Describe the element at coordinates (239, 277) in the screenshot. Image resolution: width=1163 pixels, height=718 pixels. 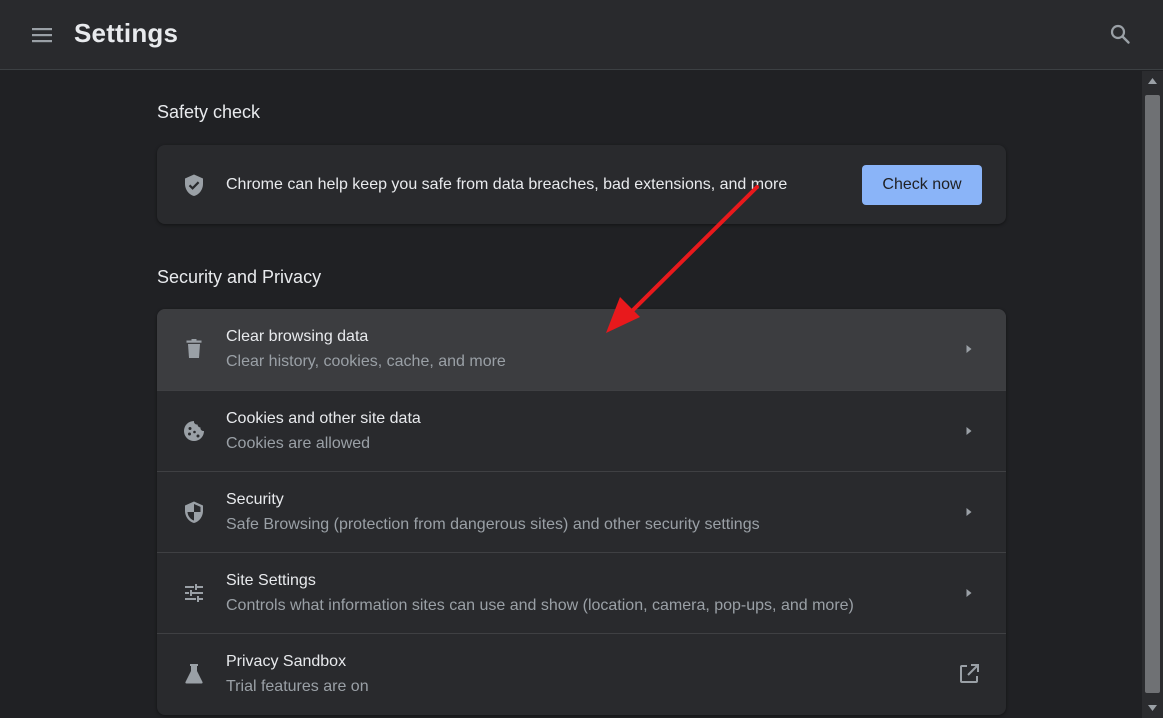
I see `security-privacy-heading: Security and Privacy` at that location.